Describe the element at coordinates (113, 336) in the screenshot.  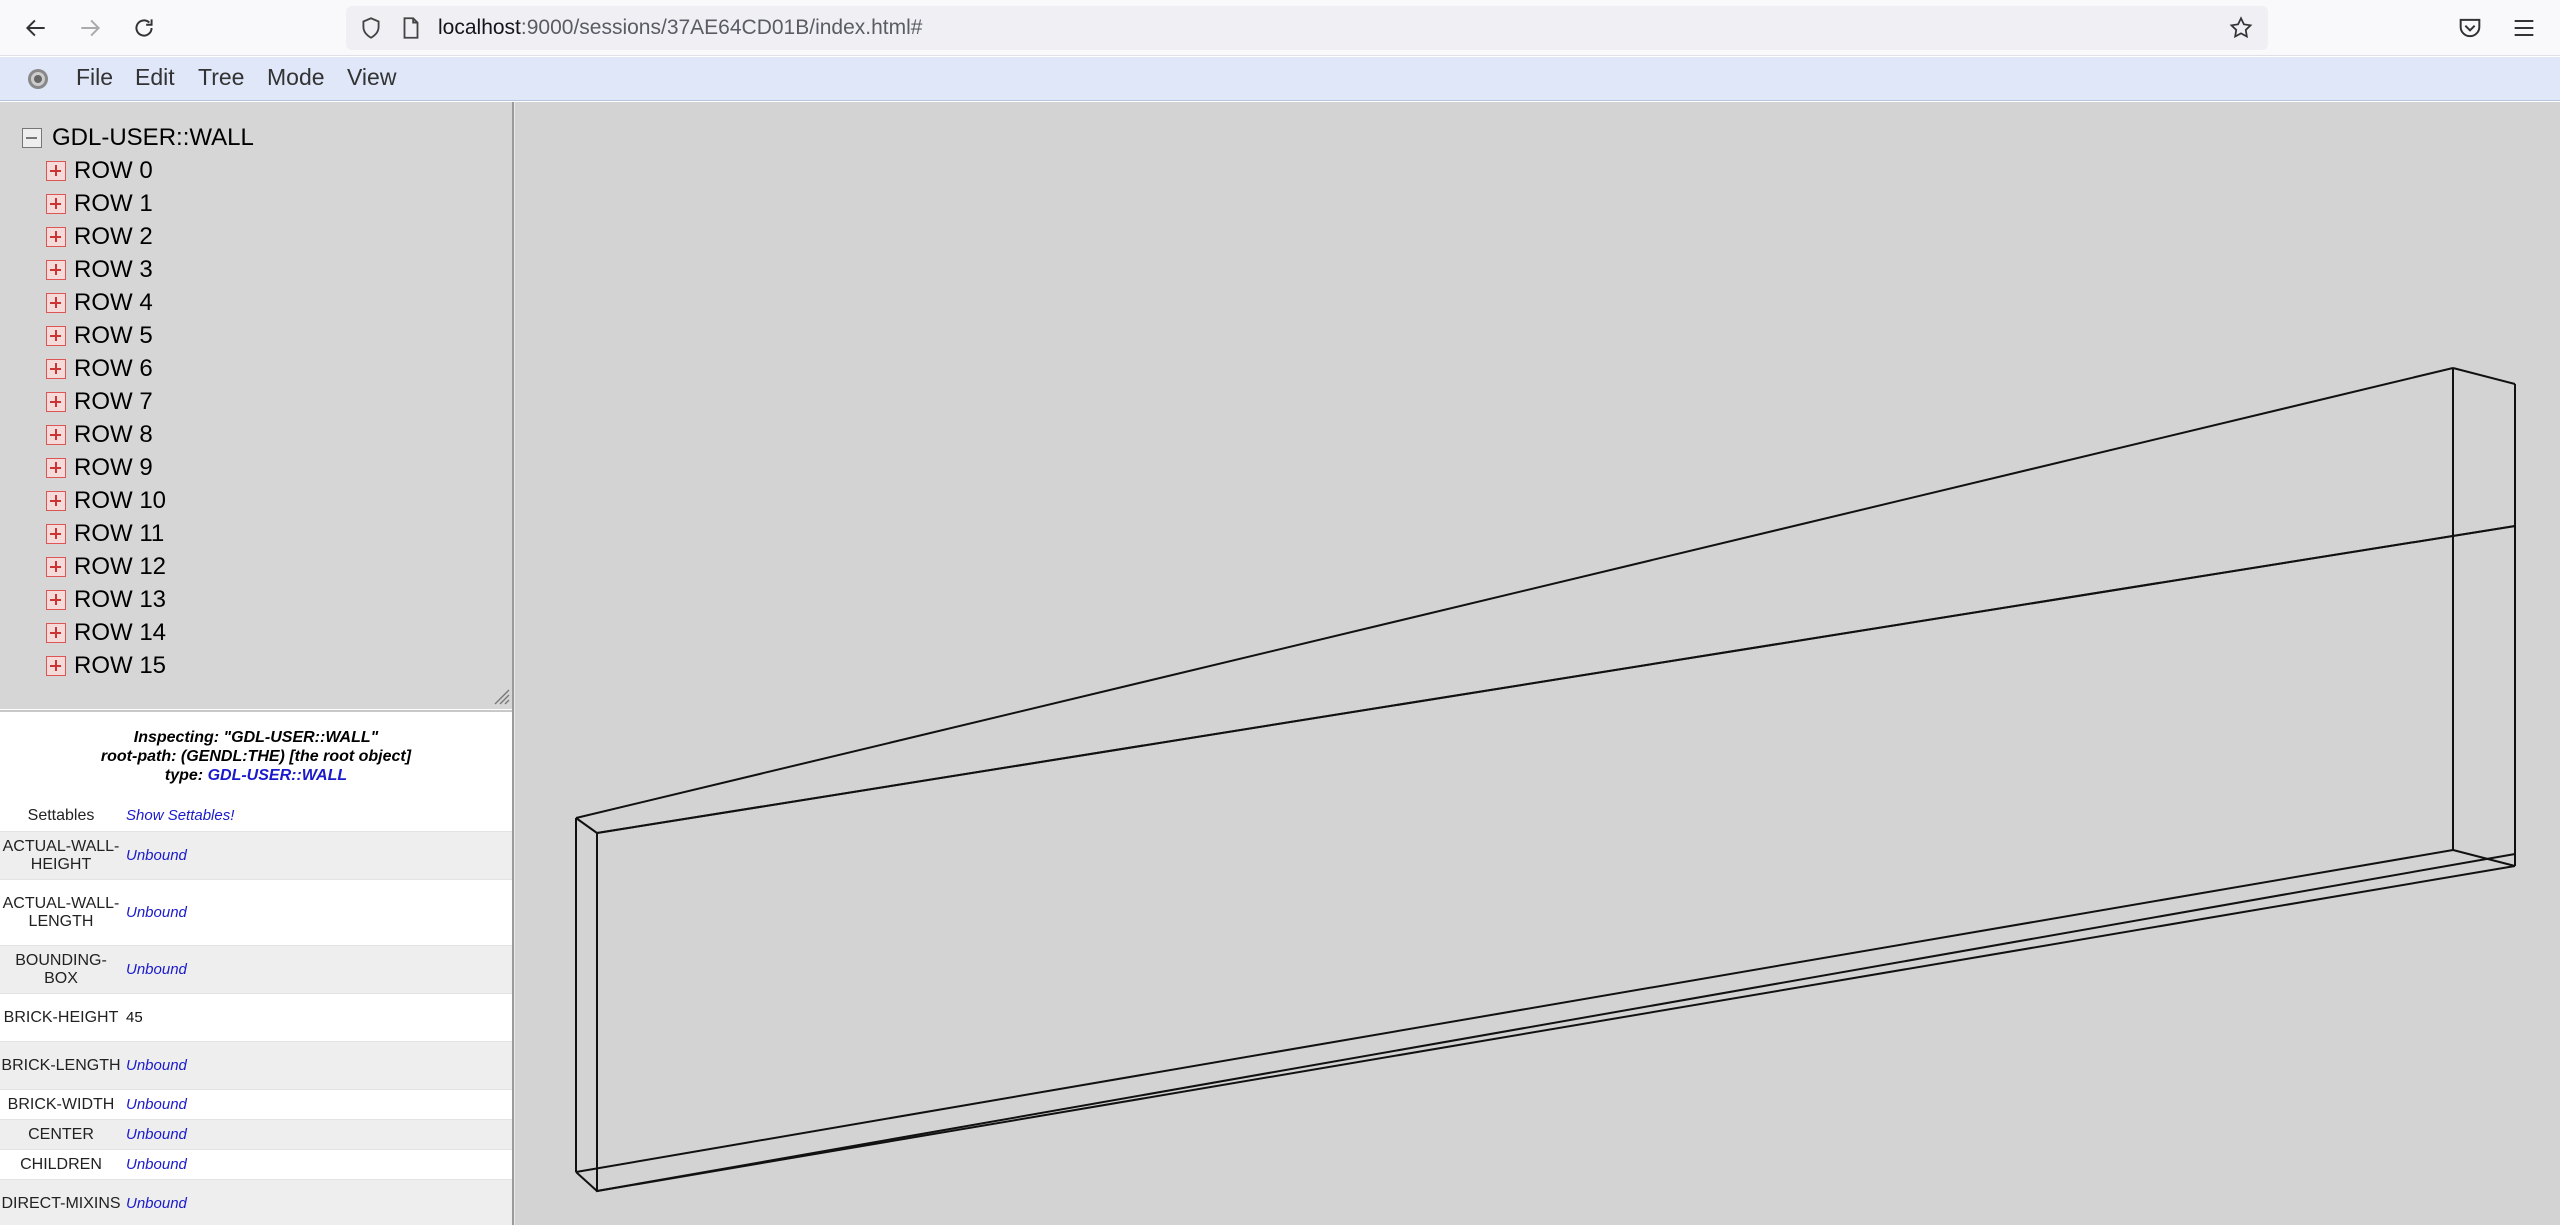
I see `tree-row-label: ROW 5` at that location.